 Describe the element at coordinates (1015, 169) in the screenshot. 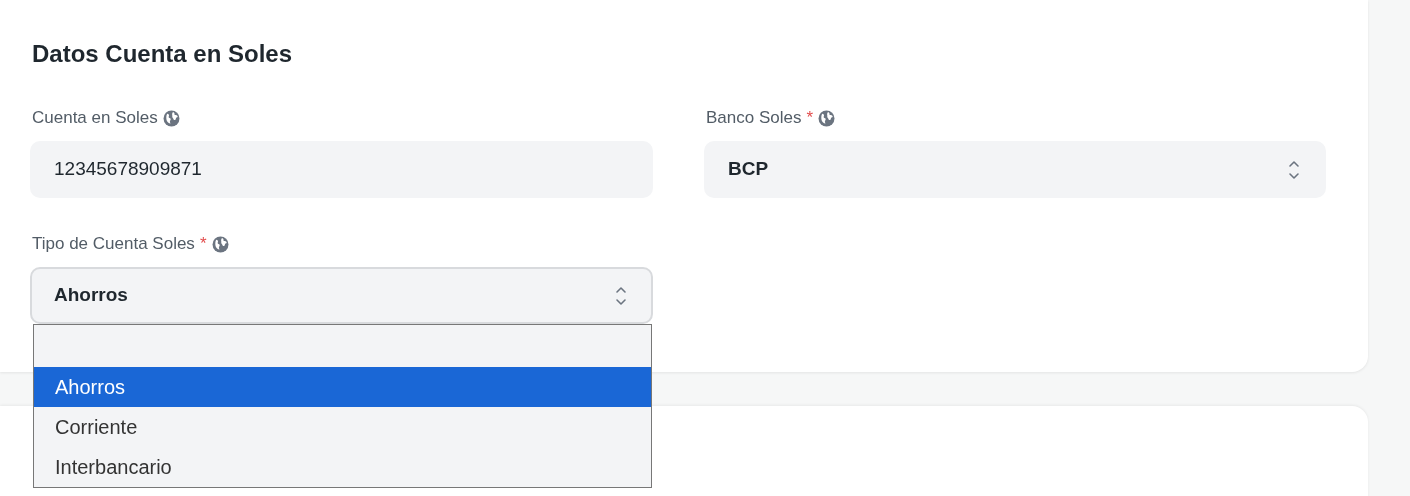

I see `select-field: BCP` at that location.